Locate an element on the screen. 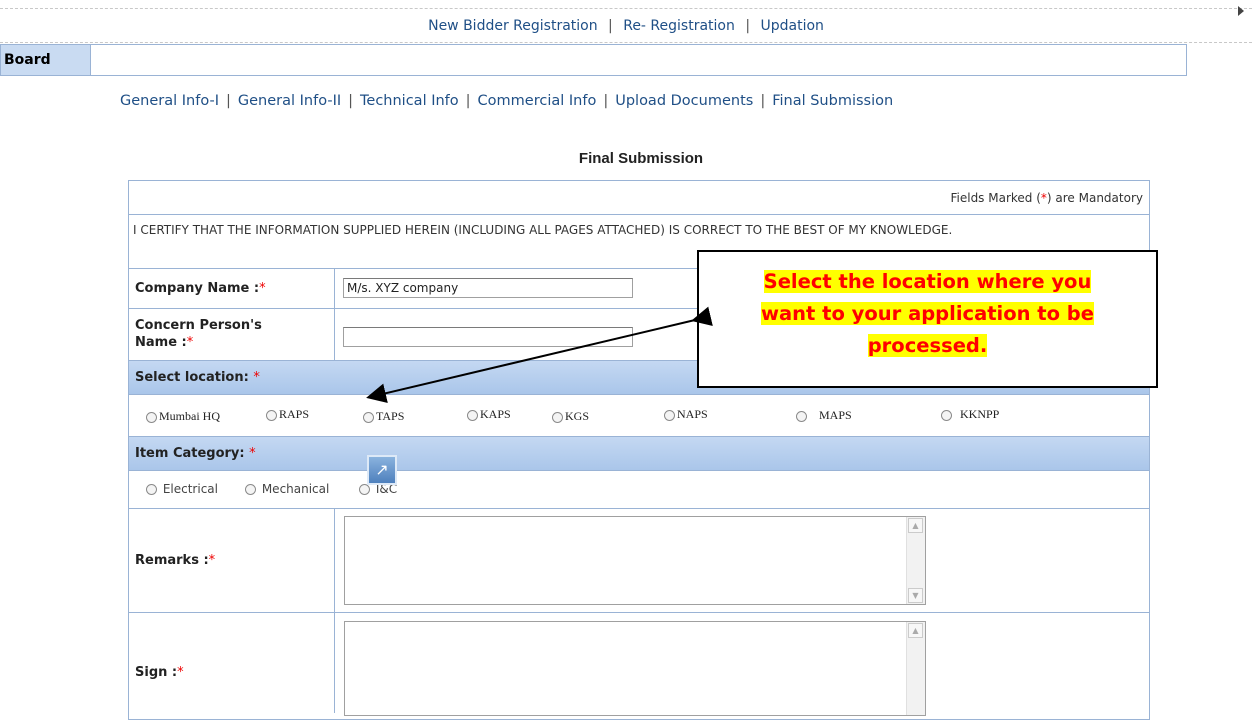 The width and height of the screenshot is (1252, 720). location-option-maps: MAPS is located at coordinates (824, 415).